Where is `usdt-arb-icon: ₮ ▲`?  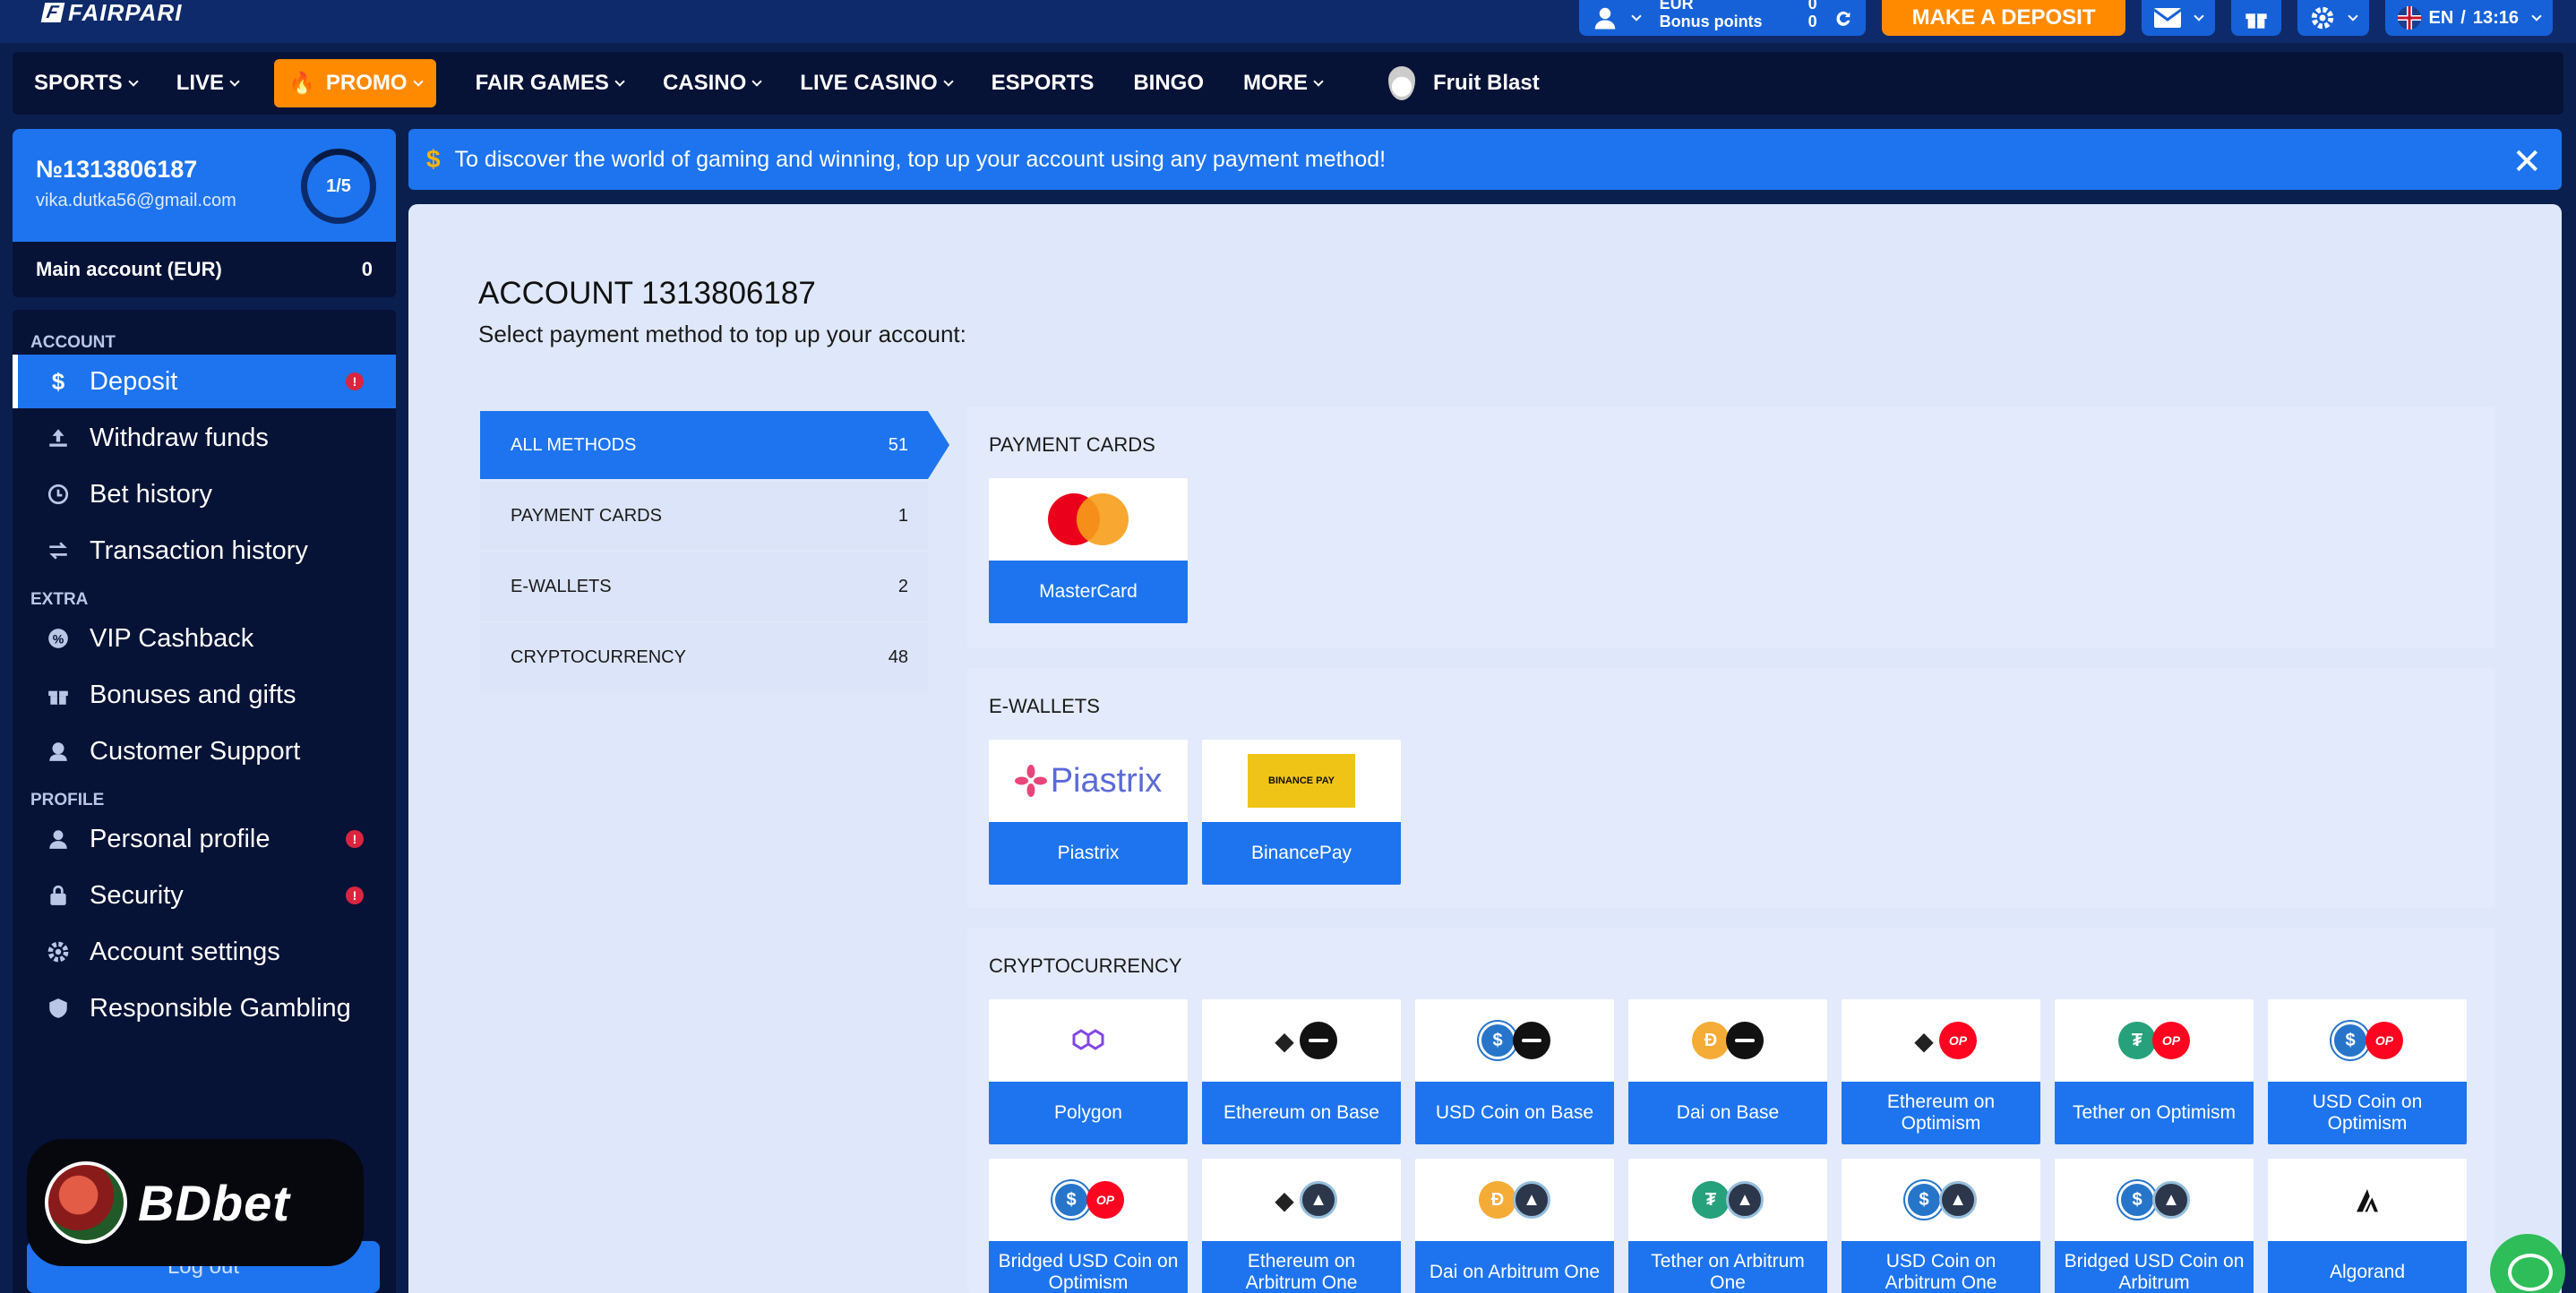 usdt-arb-icon: ₮ ▲ is located at coordinates (1727, 1200).